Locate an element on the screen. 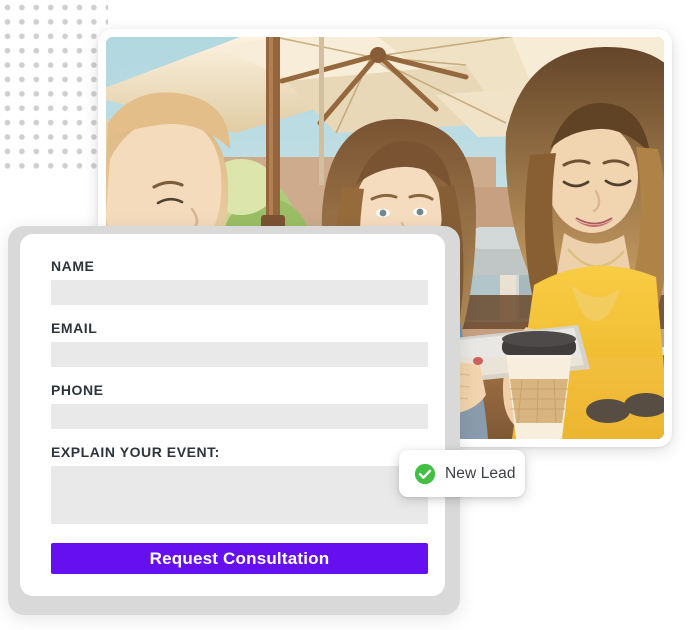 Image resolution: width=700 pixels, height=630 pixels. phone-input is located at coordinates (239, 416).